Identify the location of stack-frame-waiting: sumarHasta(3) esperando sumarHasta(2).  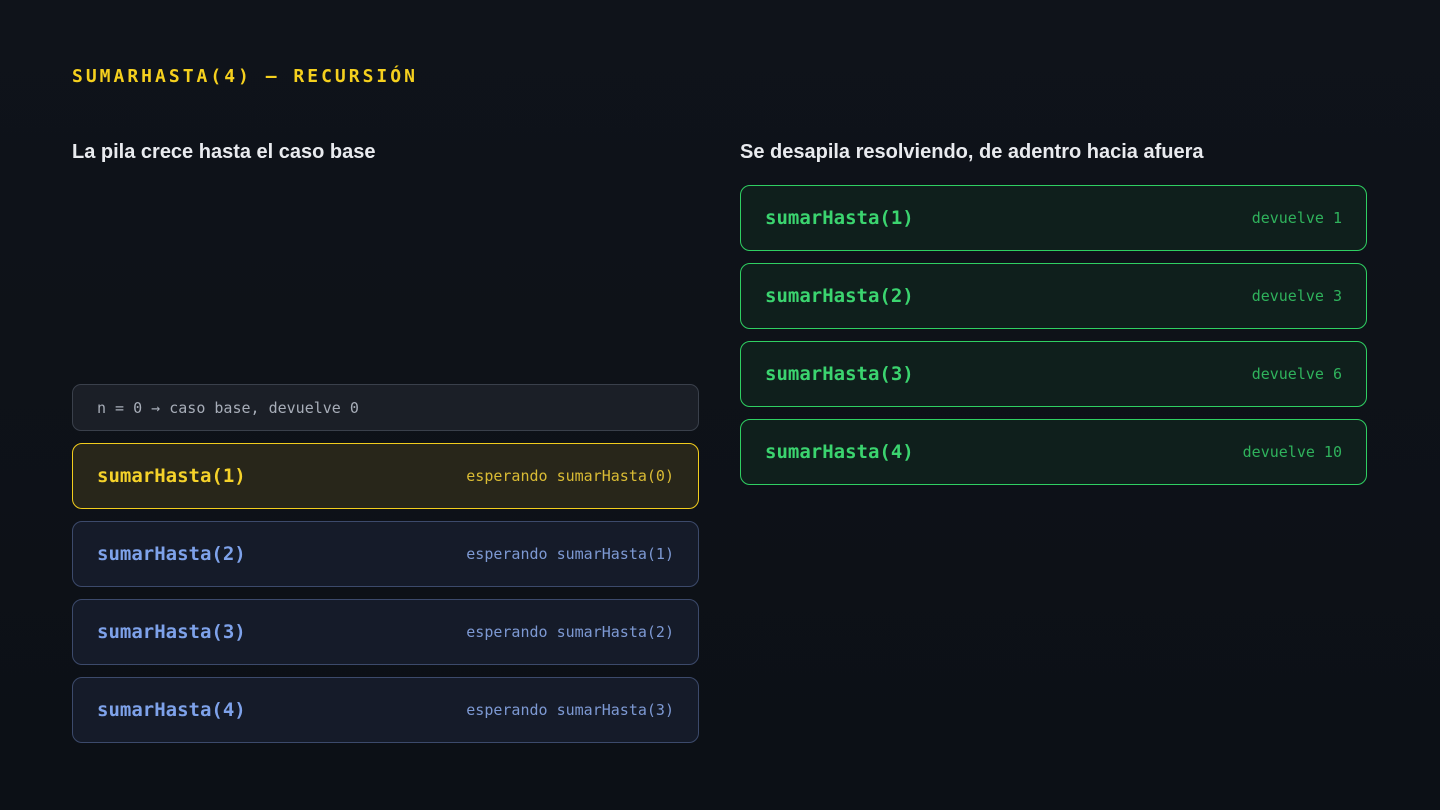
(385, 632).